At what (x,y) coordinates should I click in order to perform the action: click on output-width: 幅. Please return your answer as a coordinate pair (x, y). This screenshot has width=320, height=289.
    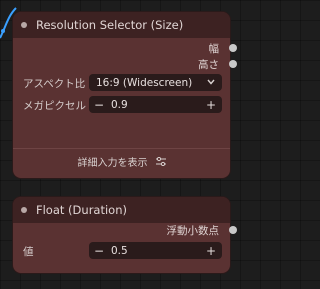
    Looking at the image, I should click on (222, 48).